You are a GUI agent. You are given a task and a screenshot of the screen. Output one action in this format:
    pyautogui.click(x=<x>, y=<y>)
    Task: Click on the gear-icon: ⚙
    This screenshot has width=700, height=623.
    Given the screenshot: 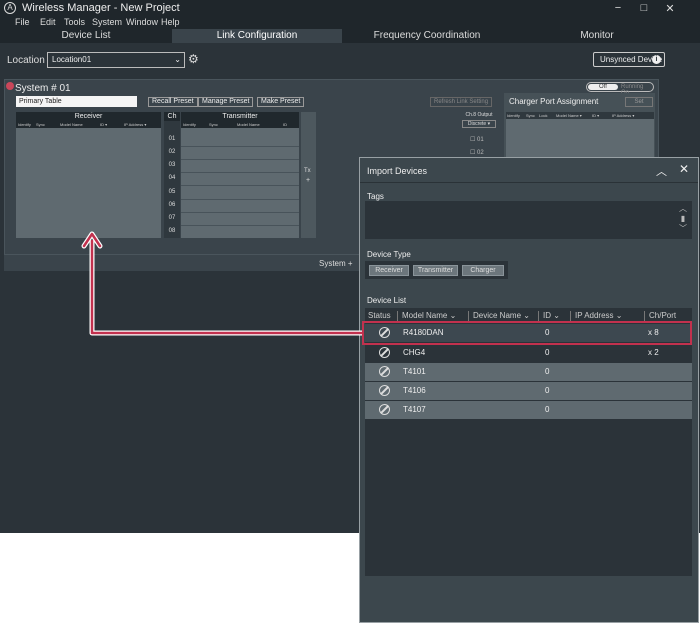 What is the action you would take?
    pyautogui.click(x=193, y=59)
    